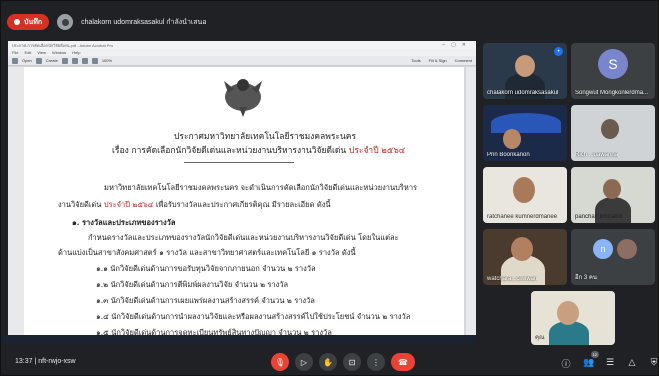 Image resolution: width=659 pixels, height=377 pixels. I want to click on menu-edit: Edit, so click(27, 52).